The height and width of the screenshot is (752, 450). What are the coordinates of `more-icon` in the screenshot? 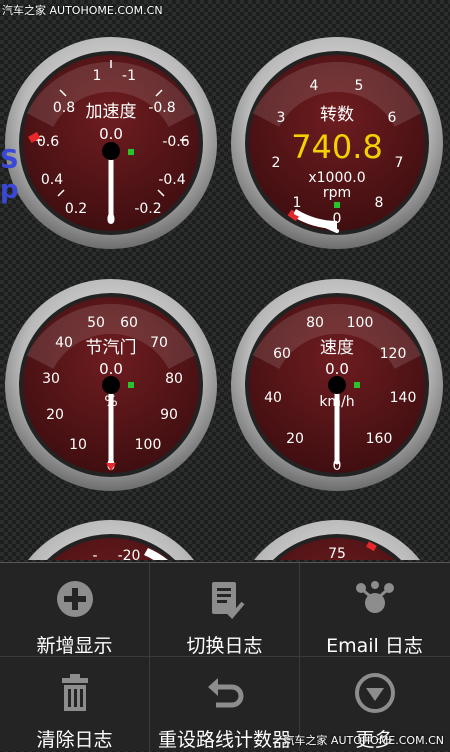 It's located at (375, 693).